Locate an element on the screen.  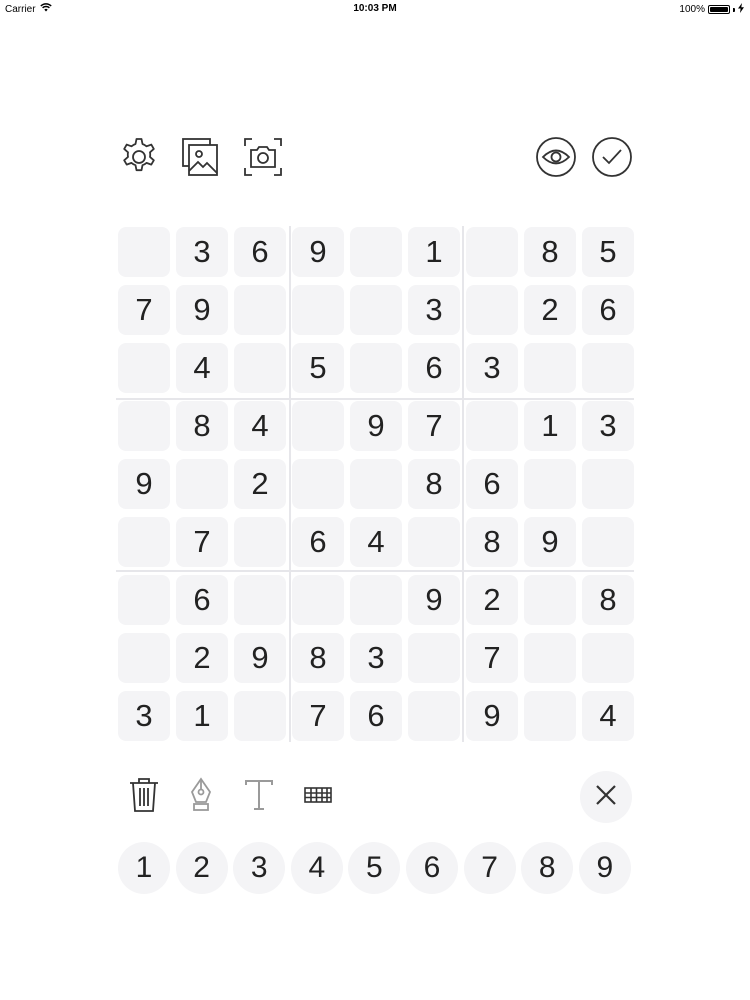
number-button: 9 is located at coordinates (604, 868).